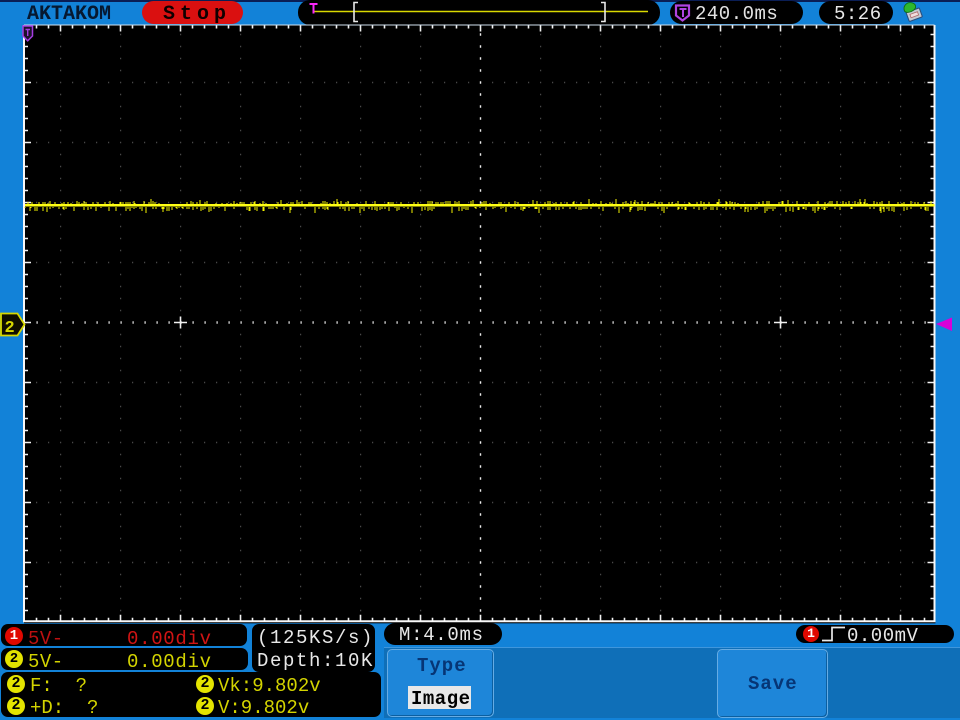  Describe the element at coordinates (10, 328) in the screenshot. I see `svg-text: 2` at that location.